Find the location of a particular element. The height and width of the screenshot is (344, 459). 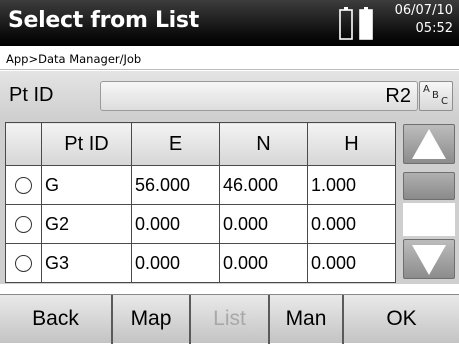

scroll-thumb is located at coordinates (429, 186).